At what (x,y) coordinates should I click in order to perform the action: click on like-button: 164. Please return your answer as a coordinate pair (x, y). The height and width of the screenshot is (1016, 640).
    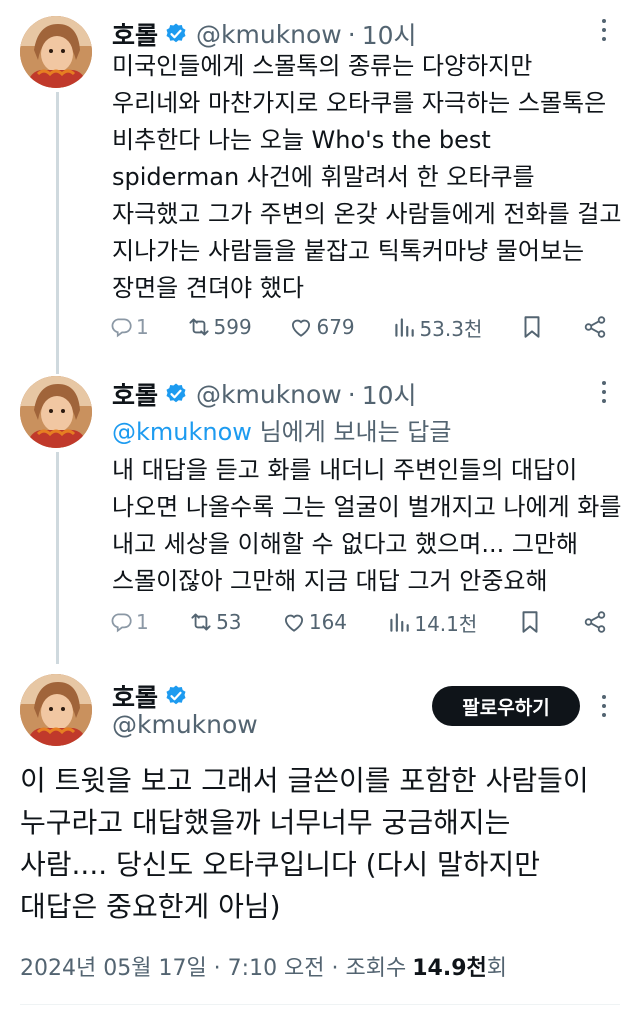
    Looking at the image, I should click on (314, 622).